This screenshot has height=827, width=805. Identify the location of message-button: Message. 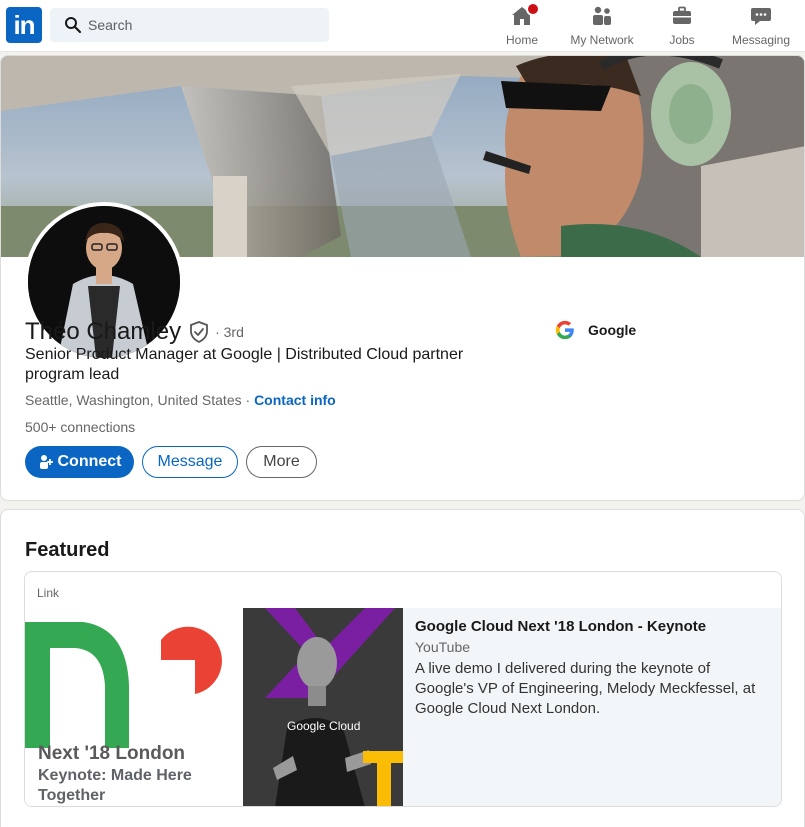
(190, 462).